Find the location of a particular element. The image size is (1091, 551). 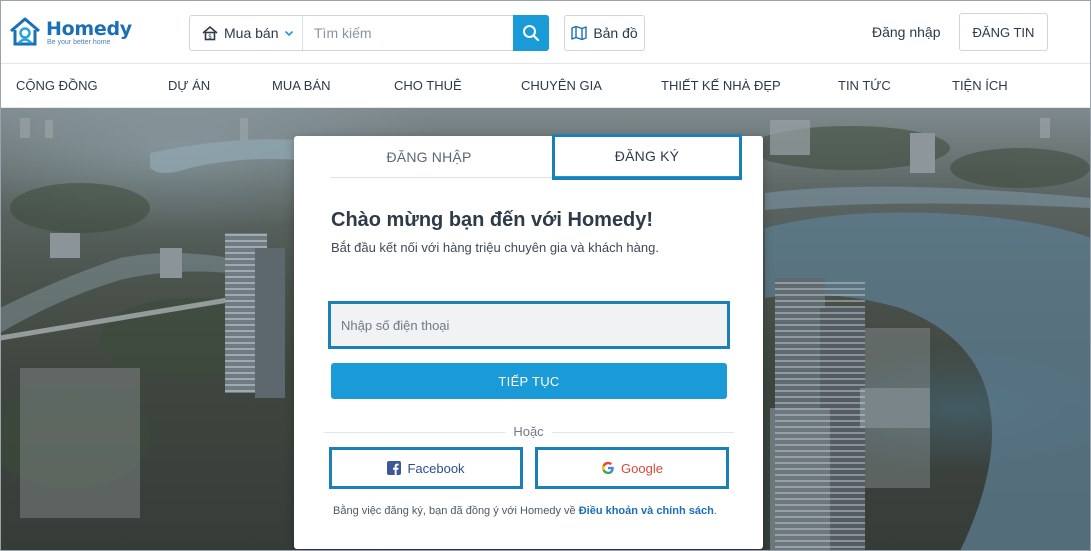

search-bar: $ Mua bán is located at coordinates (369, 33).